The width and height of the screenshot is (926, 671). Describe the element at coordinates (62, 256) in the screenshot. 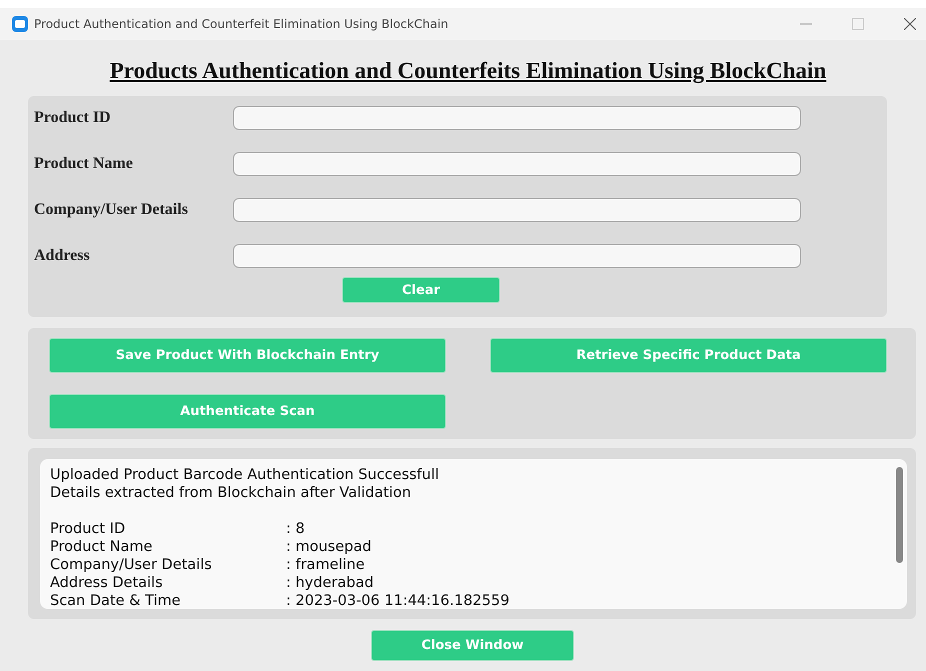

I see `field-label: Address` at that location.